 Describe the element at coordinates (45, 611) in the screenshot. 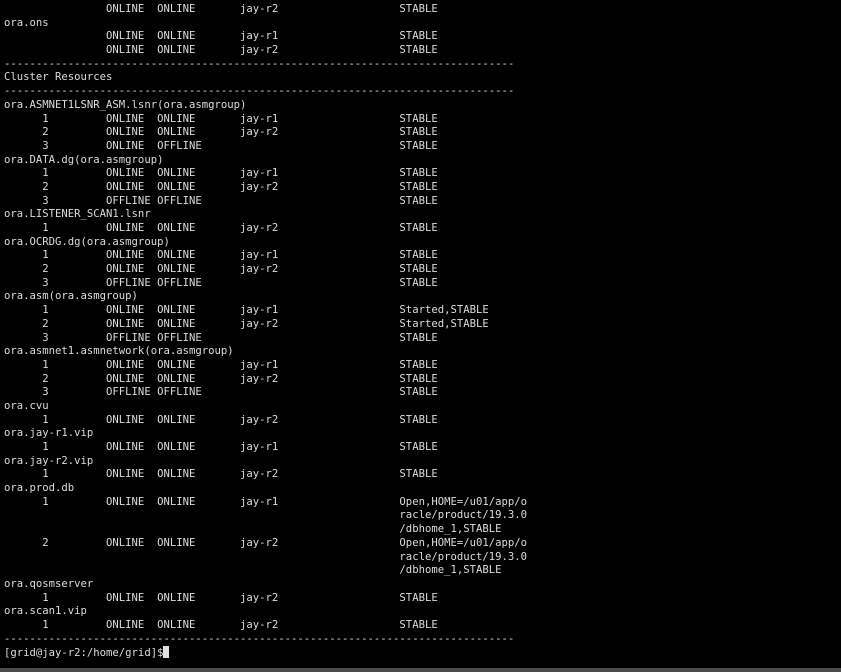

I see `terminal-line: ora.scan1.vip` at that location.